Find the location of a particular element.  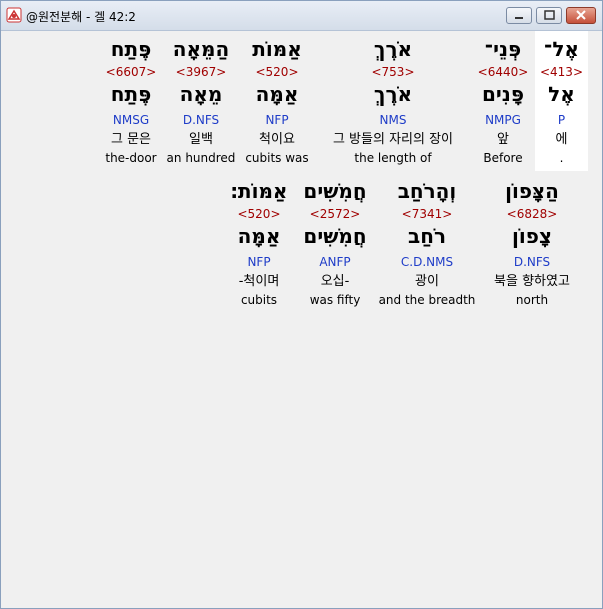

word-entry: פְּנֵי־ <6440> פָּנִים NMPG 앞 Before is located at coordinates (503, 101).